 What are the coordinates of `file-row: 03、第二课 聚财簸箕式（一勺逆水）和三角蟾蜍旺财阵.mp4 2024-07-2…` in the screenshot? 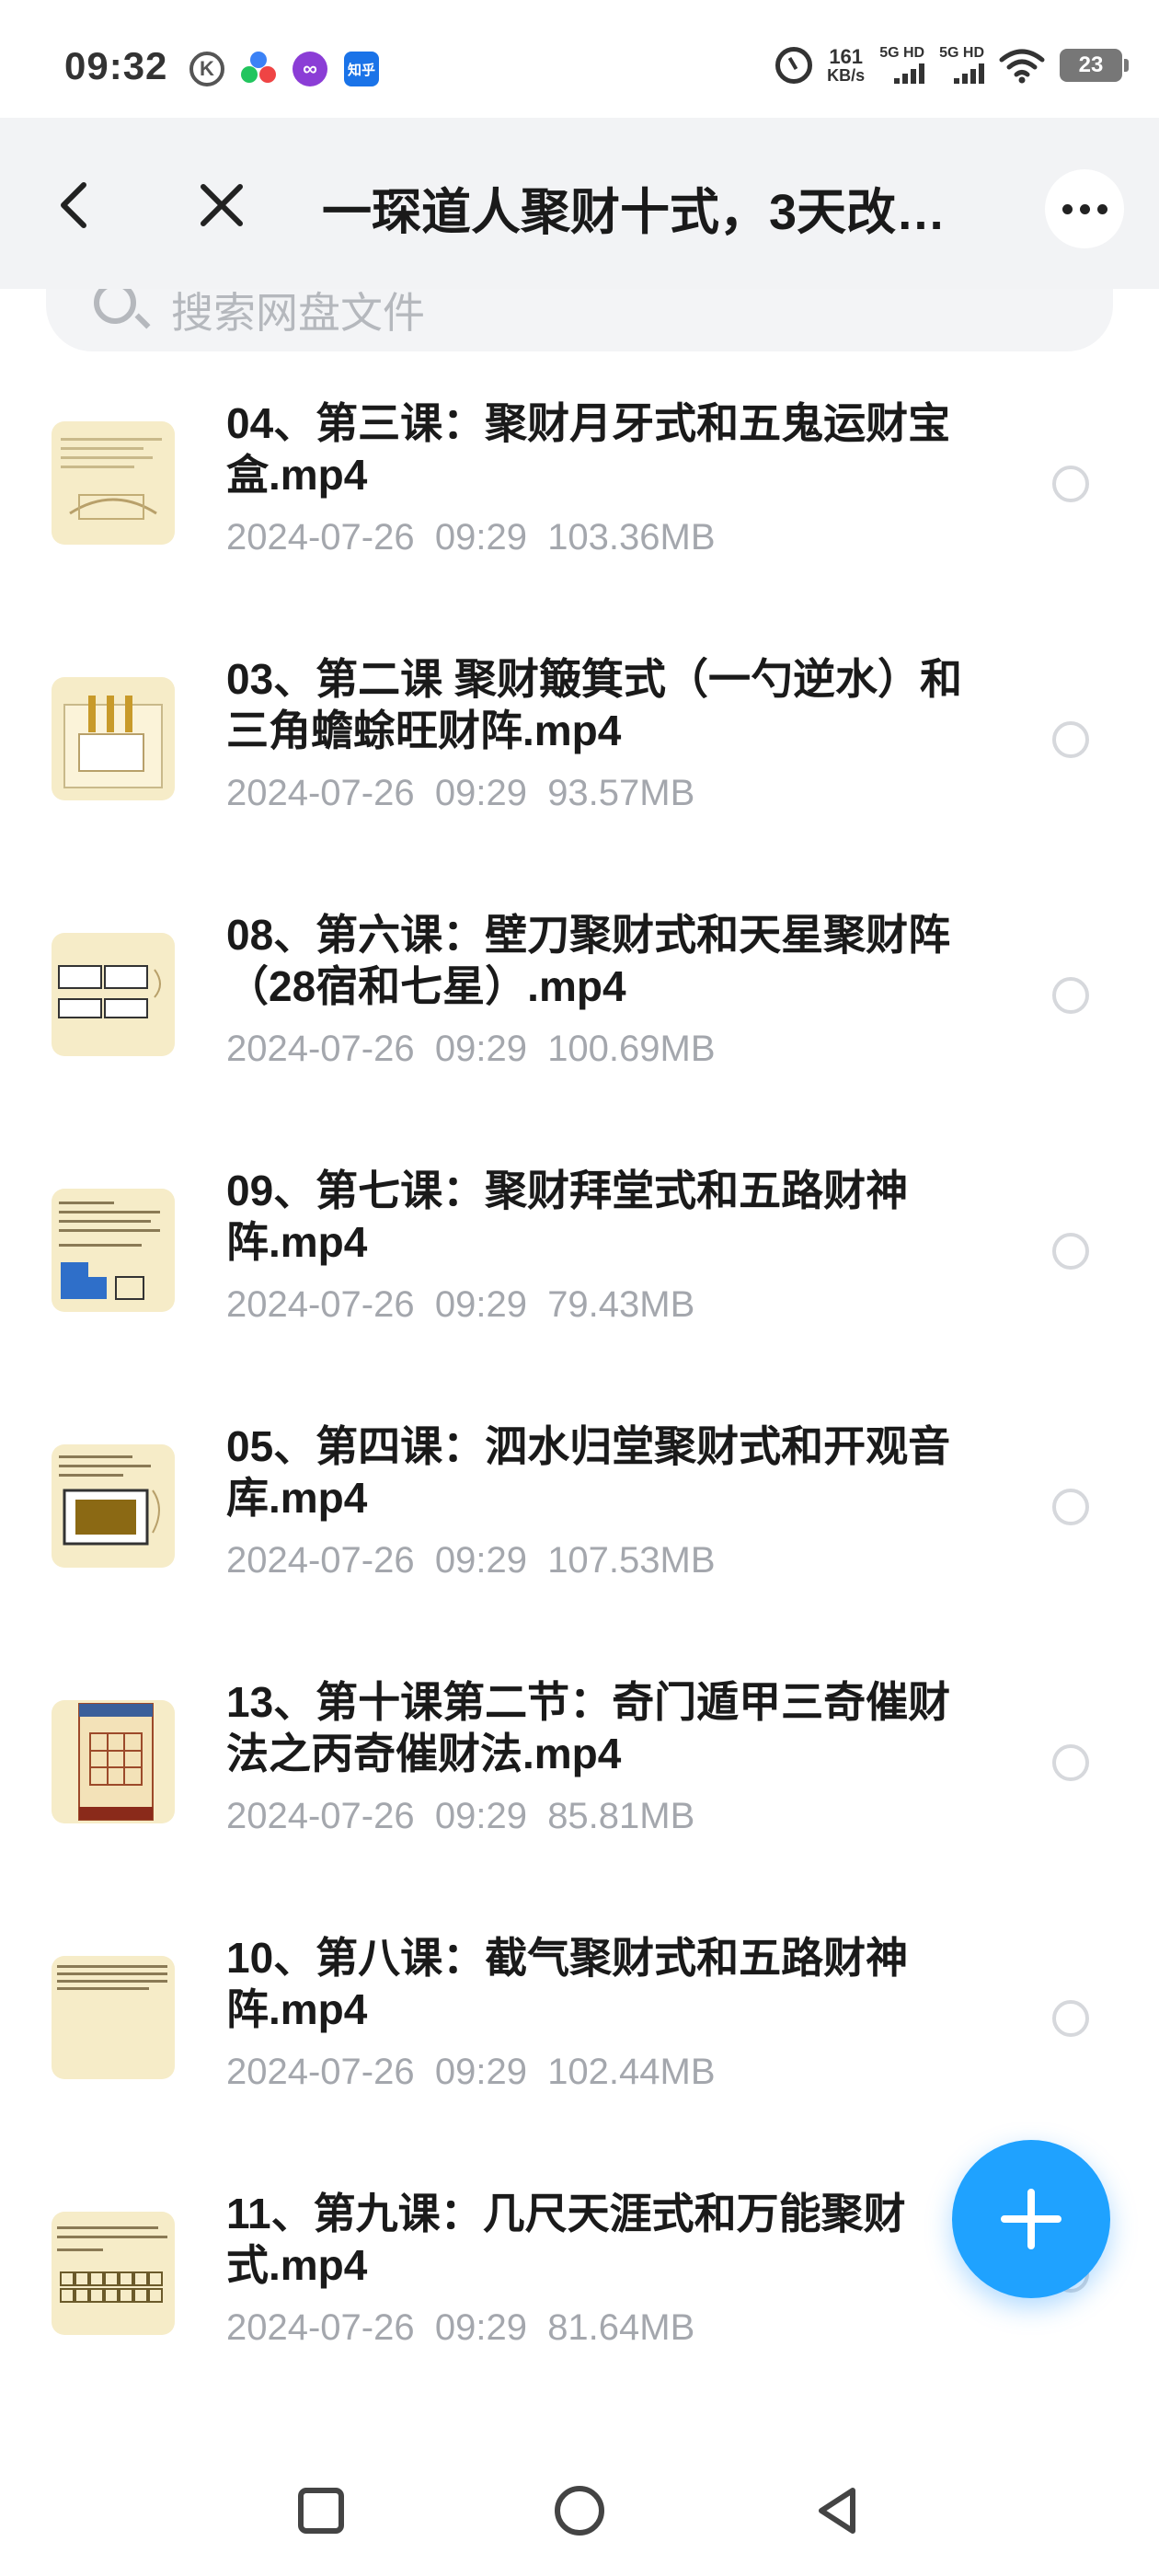 It's located at (579, 770).